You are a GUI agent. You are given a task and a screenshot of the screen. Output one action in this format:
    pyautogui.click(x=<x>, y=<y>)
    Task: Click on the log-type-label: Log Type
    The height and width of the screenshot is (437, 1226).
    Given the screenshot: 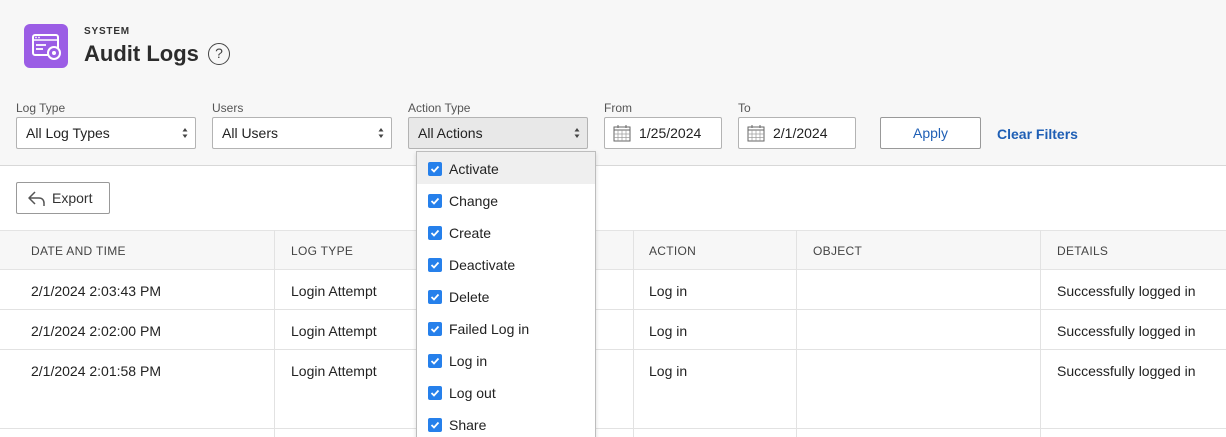 What is the action you would take?
    pyautogui.click(x=41, y=108)
    